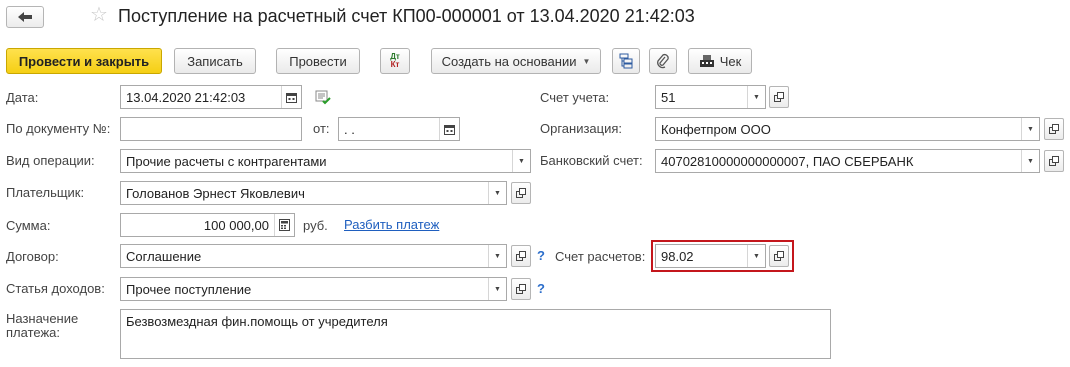 The height and width of the screenshot is (367, 1070). Describe the element at coordinates (32, 256) in the screenshot. I see `contract-label: Договор:` at that location.